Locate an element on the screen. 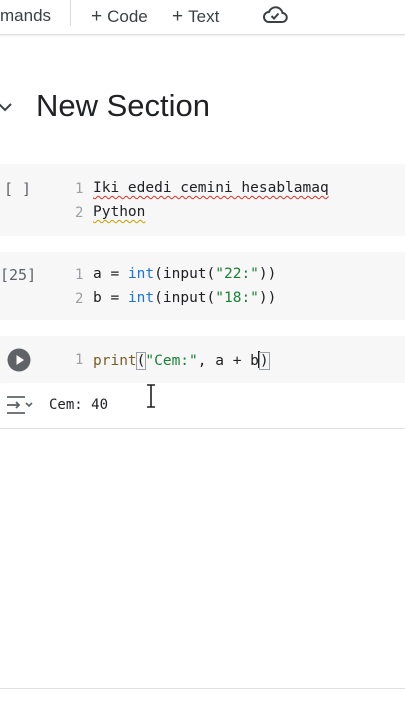  cloud-save-icon is located at coordinates (275, 15).